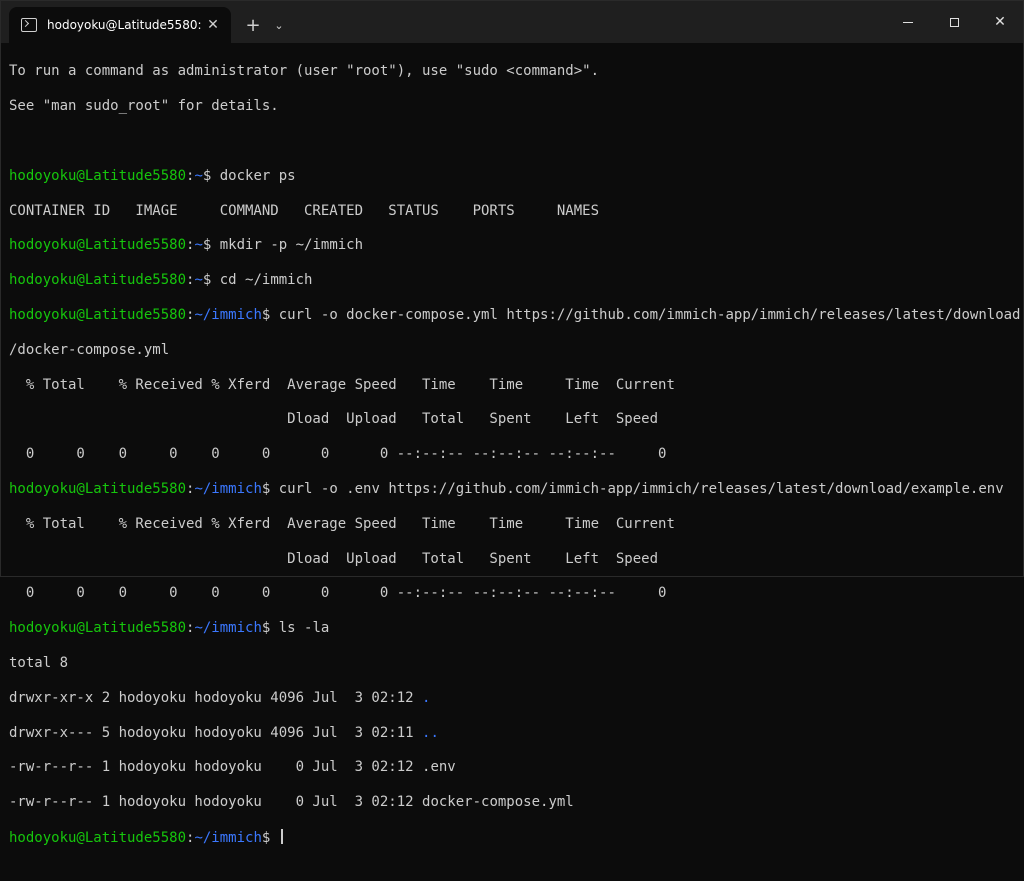 The image size is (1024, 881). I want to click on terminal-icon, so click(29, 25).